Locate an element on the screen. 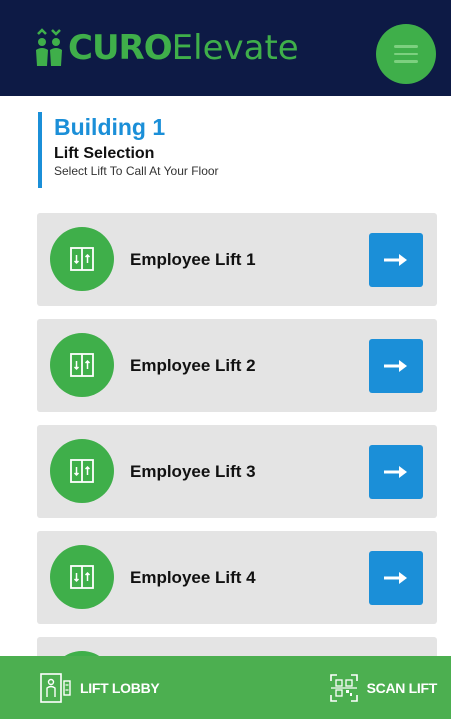 The width and height of the screenshot is (451, 719). scan-lift-button: SCAN LIFT is located at coordinates (383, 688).